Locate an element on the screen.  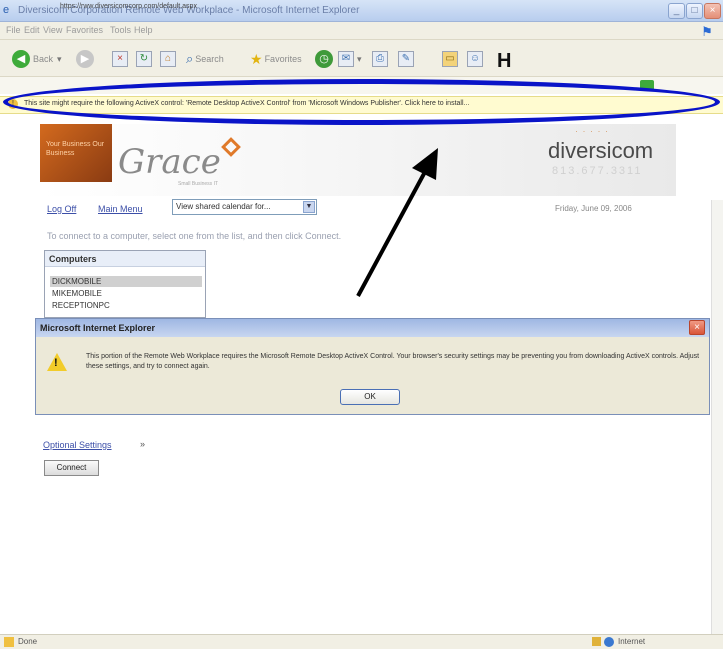
dialog-close-button: × is located at coordinates (697, 327).